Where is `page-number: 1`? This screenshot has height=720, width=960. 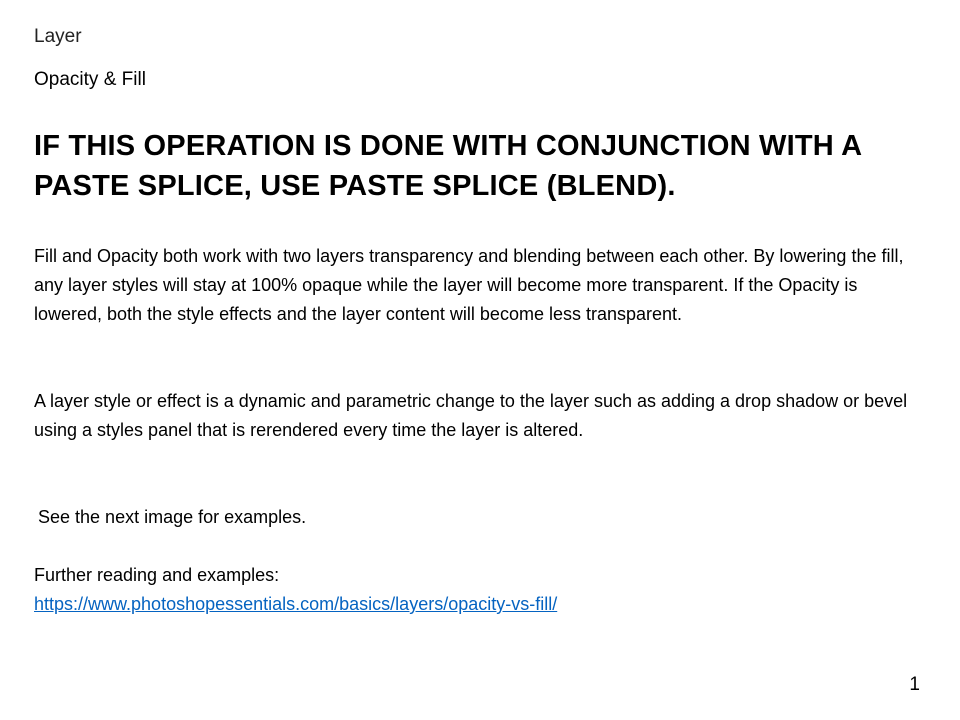
page-number: 1 is located at coordinates (914, 684).